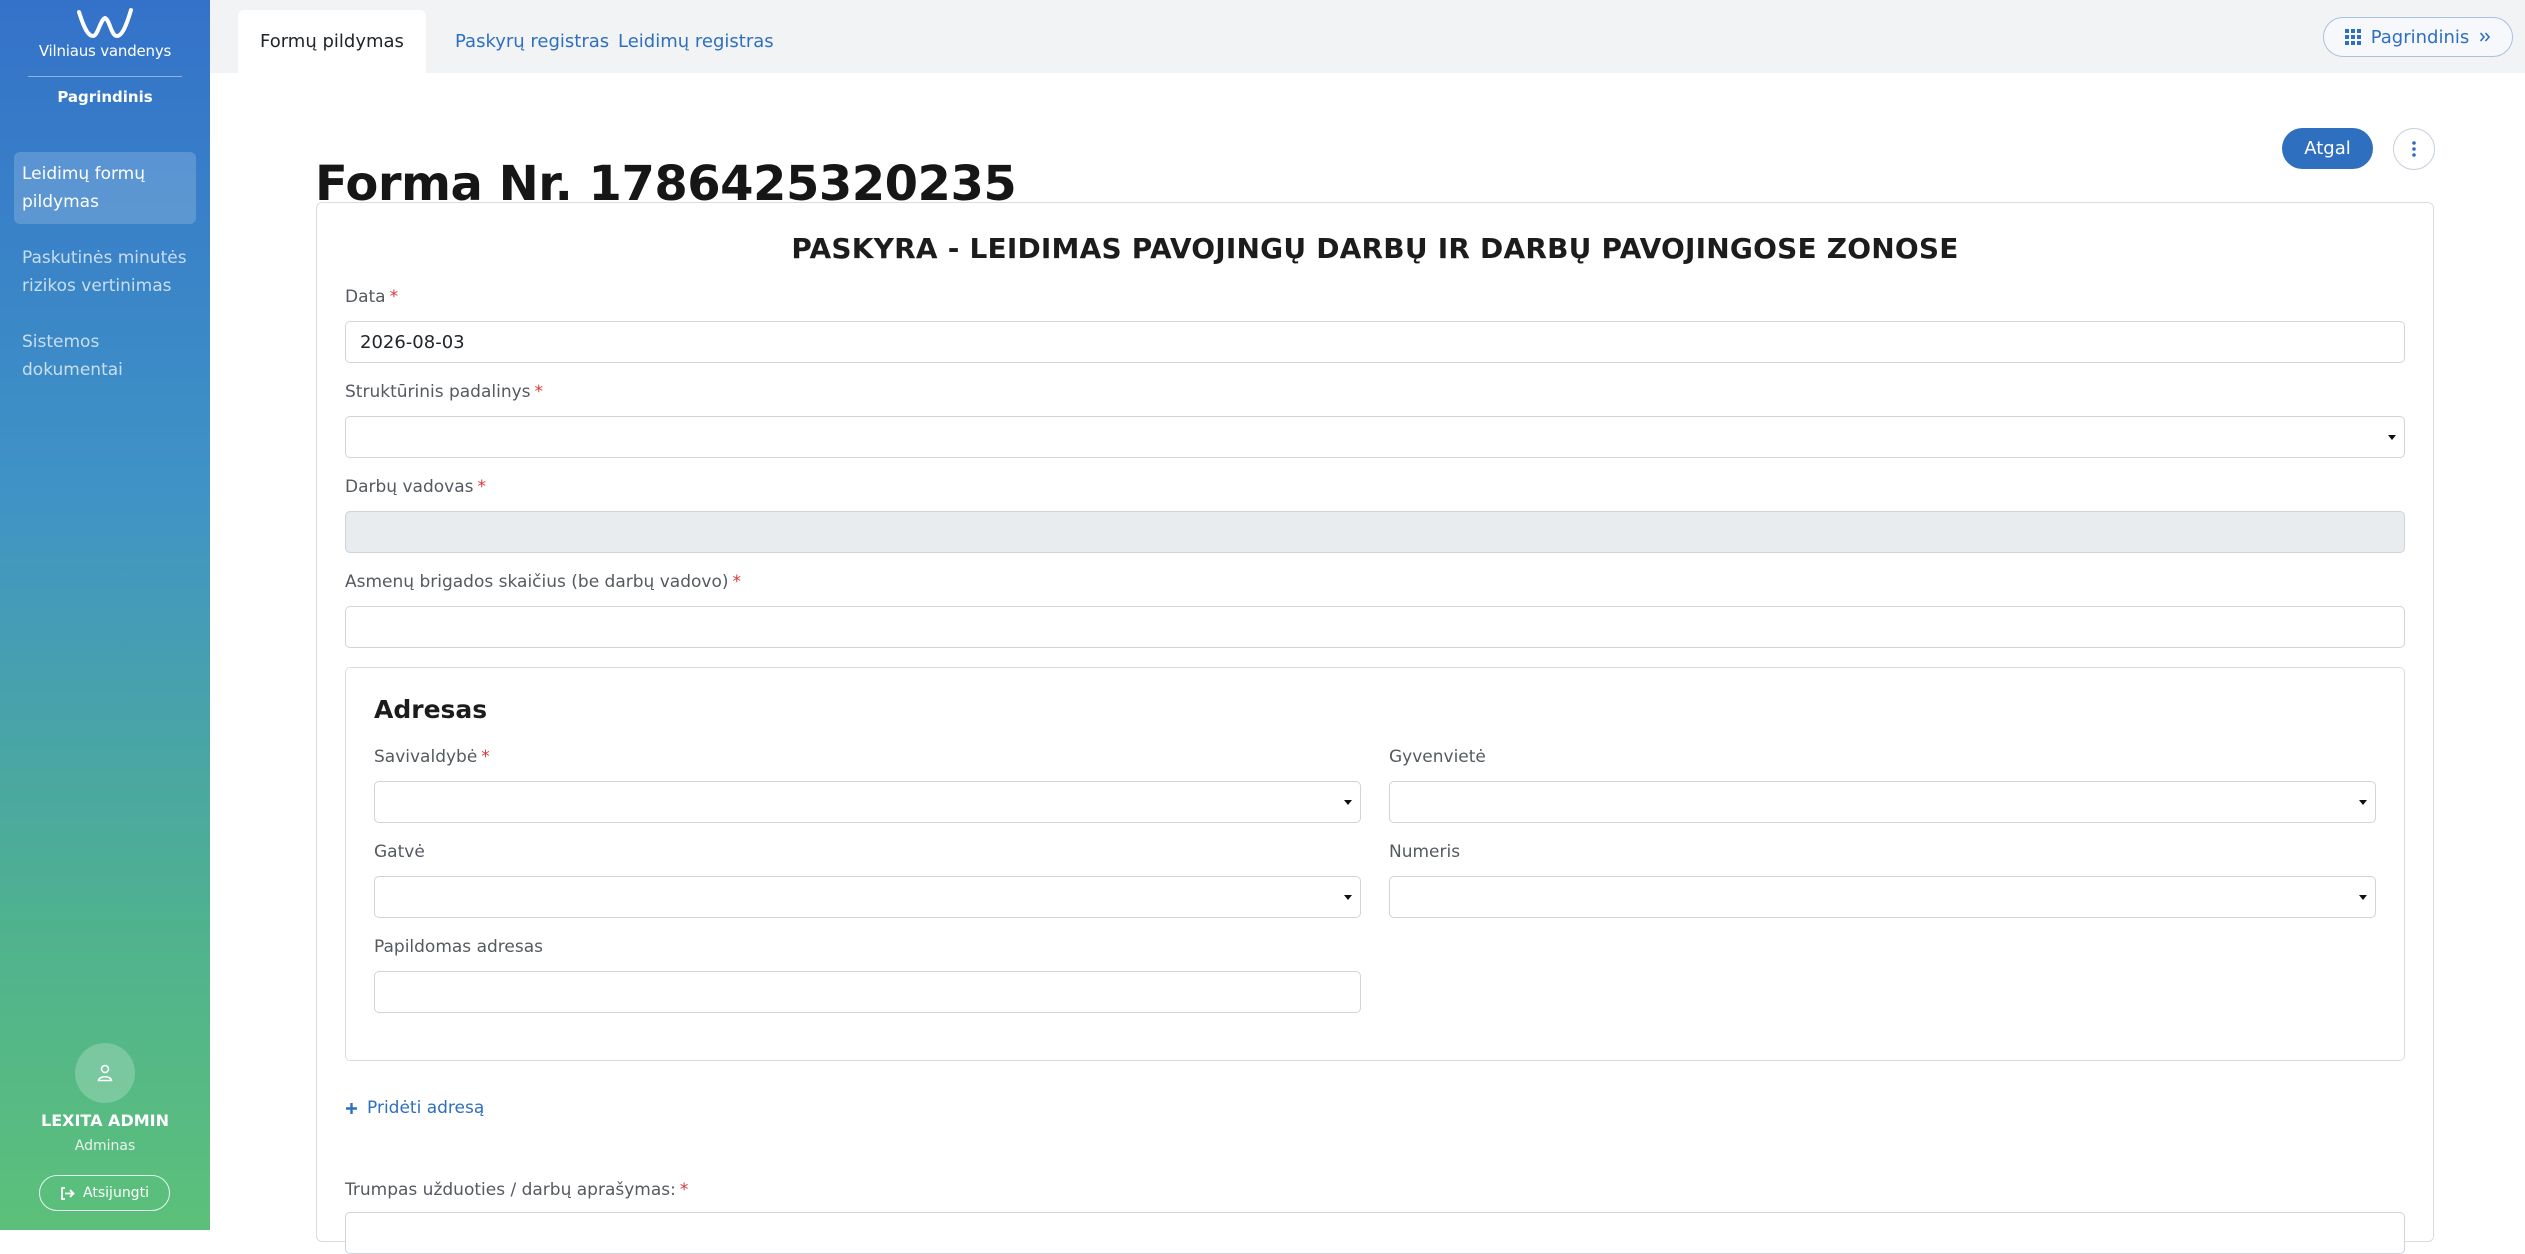 The image size is (2525, 1254). What do you see at coordinates (426, 757) in the screenshot?
I see `municipality-label-text: Savivaldybė` at bounding box center [426, 757].